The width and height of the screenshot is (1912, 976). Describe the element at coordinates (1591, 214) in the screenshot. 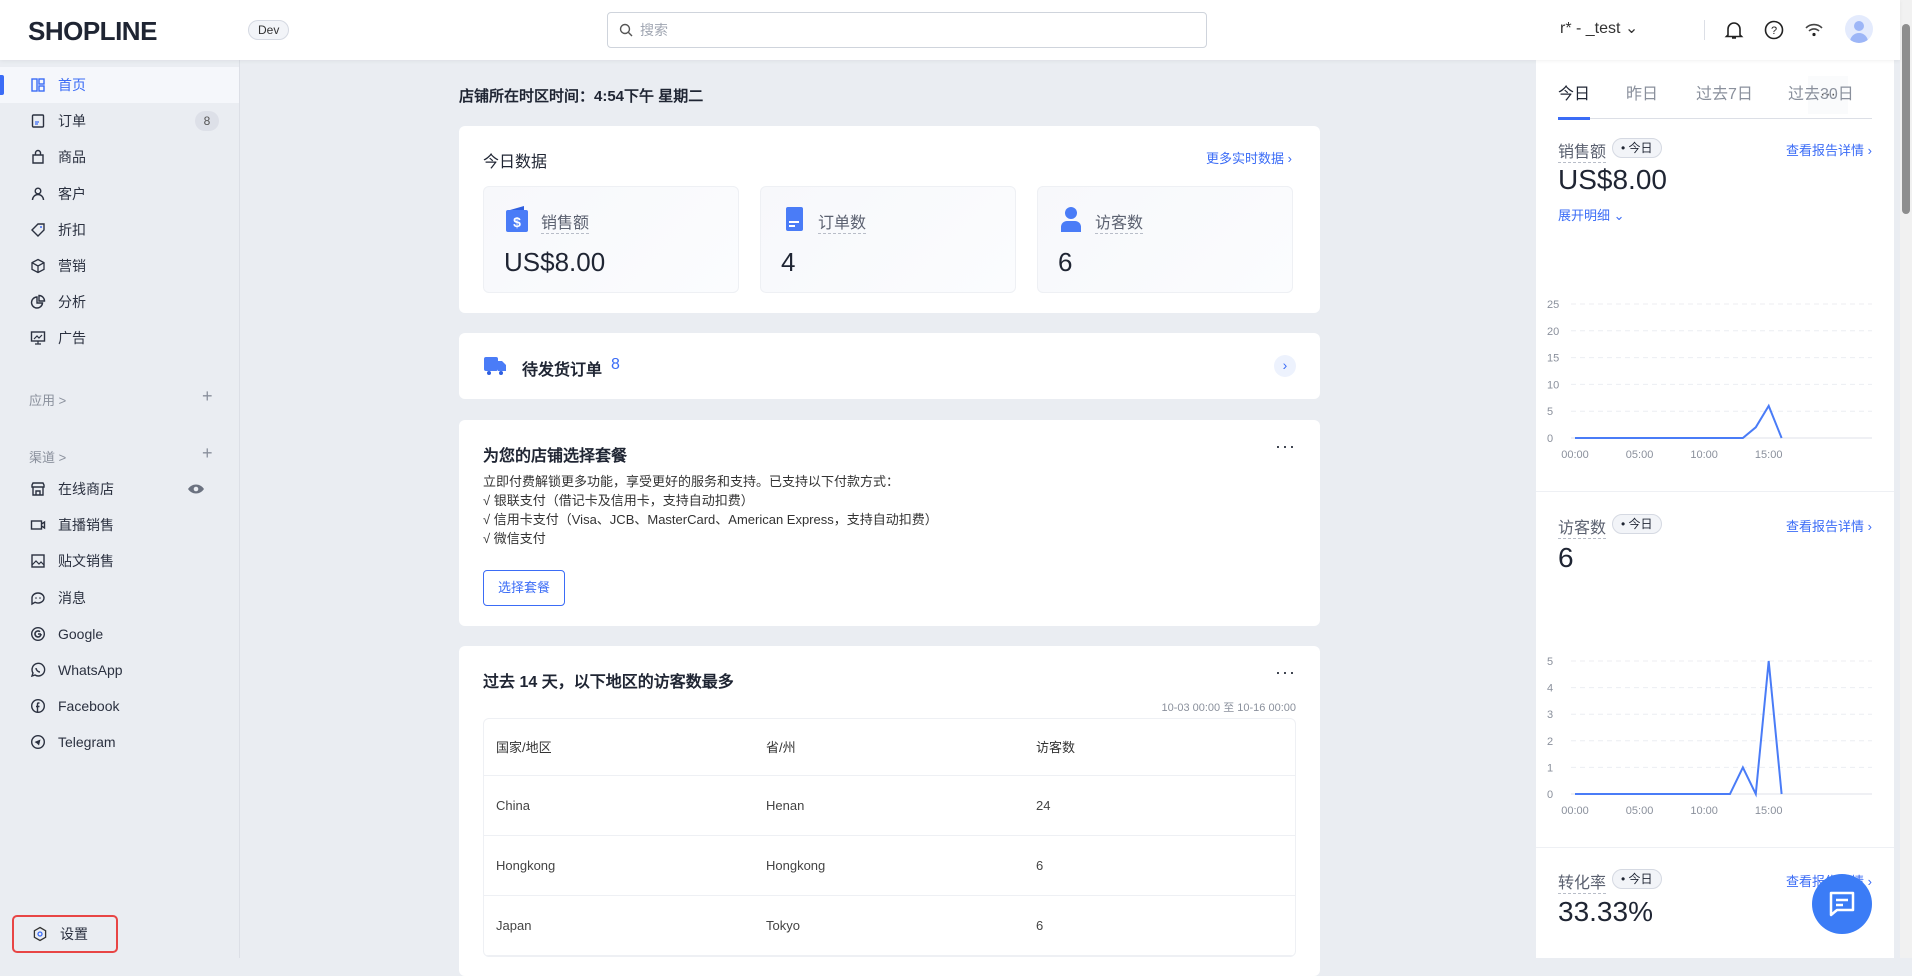

I see `expand-details-link: 展开明细 ⌄` at that location.